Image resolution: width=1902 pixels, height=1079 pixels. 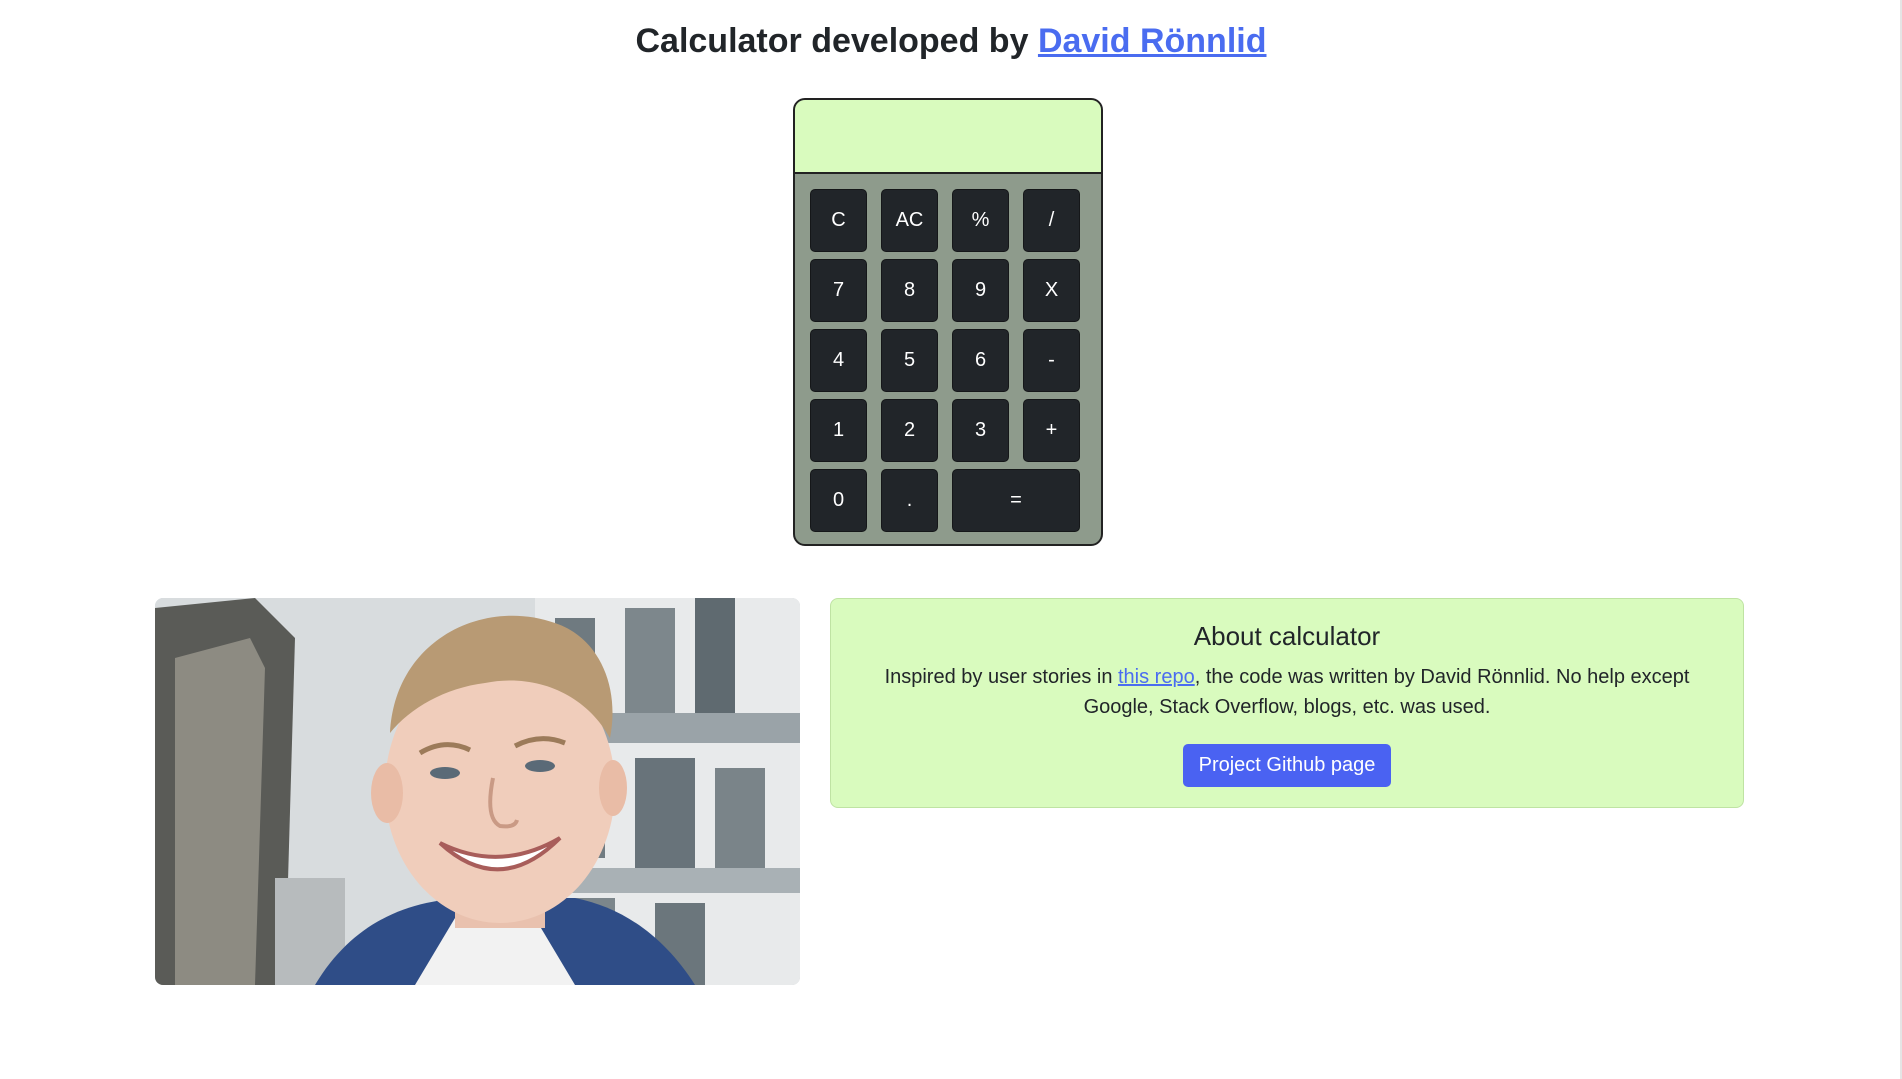 I want to click on key-7: 7, so click(x=838, y=290).